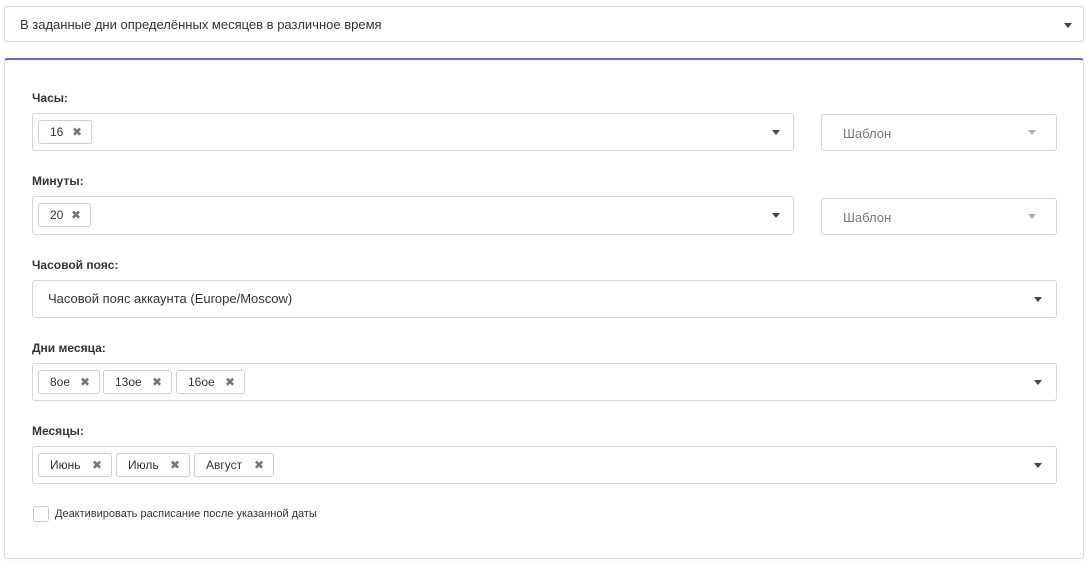  I want to click on days-chip-label: 13ое, so click(128, 382).